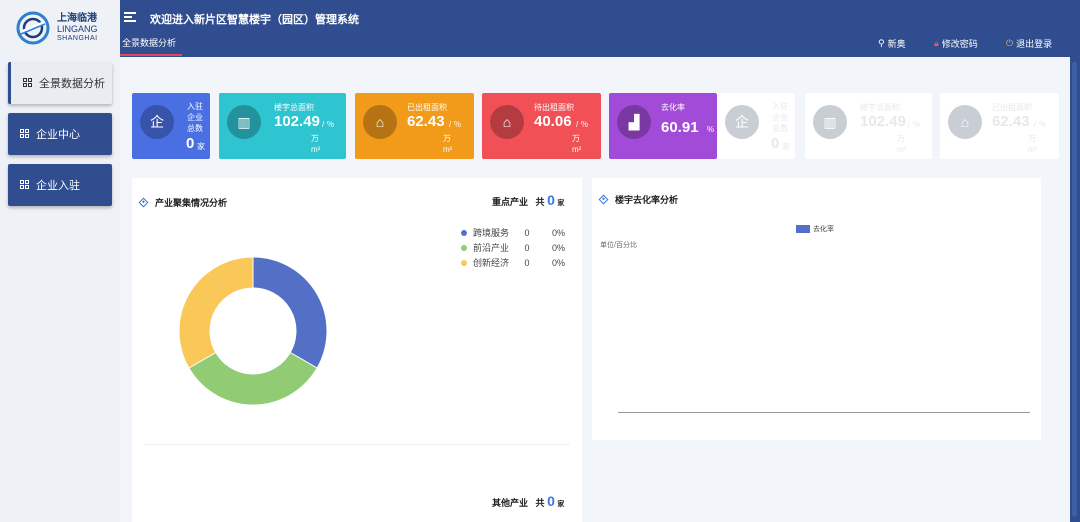 Image resolution: width=1080 pixels, height=522 pixels. What do you see at coordinates (936, 43) in the screenshot?
I see `lock-icon: 🔒︎` at bounding box center [936, 43].